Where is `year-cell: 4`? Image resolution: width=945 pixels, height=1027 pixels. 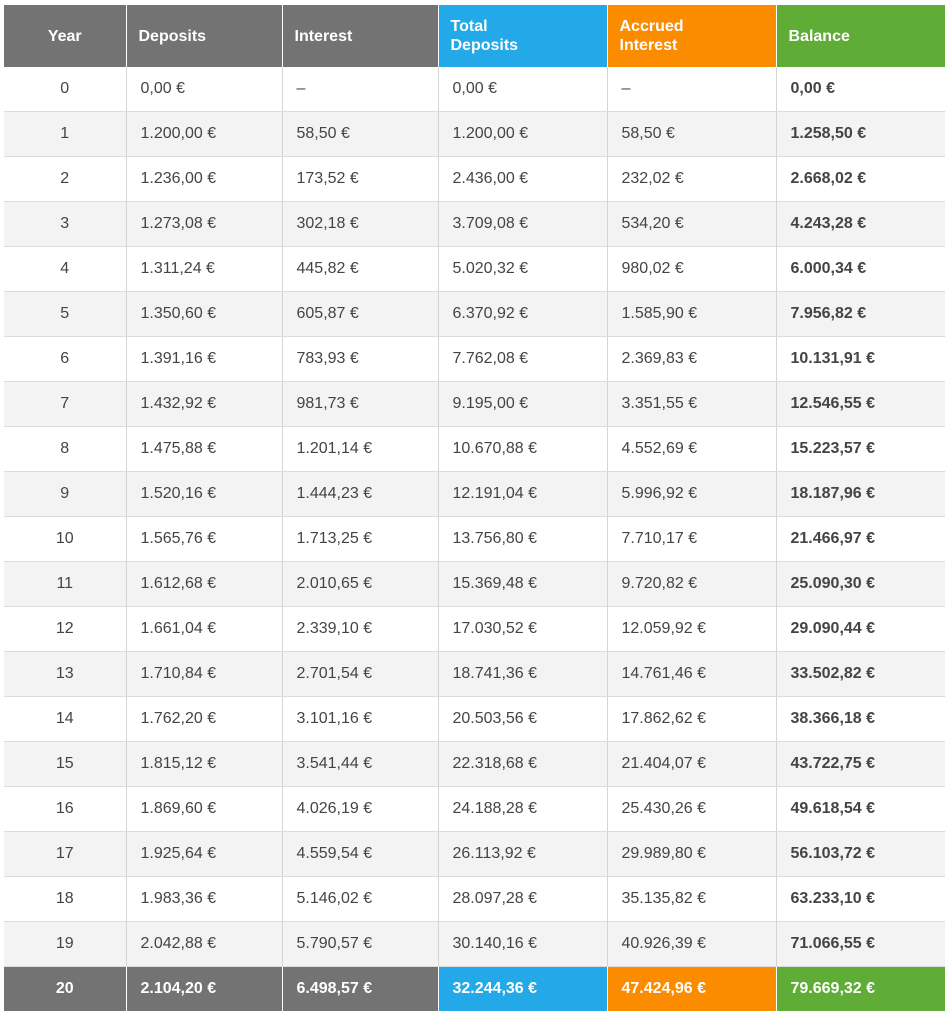 year-cell: 4 is located at coordinates (65, 269).